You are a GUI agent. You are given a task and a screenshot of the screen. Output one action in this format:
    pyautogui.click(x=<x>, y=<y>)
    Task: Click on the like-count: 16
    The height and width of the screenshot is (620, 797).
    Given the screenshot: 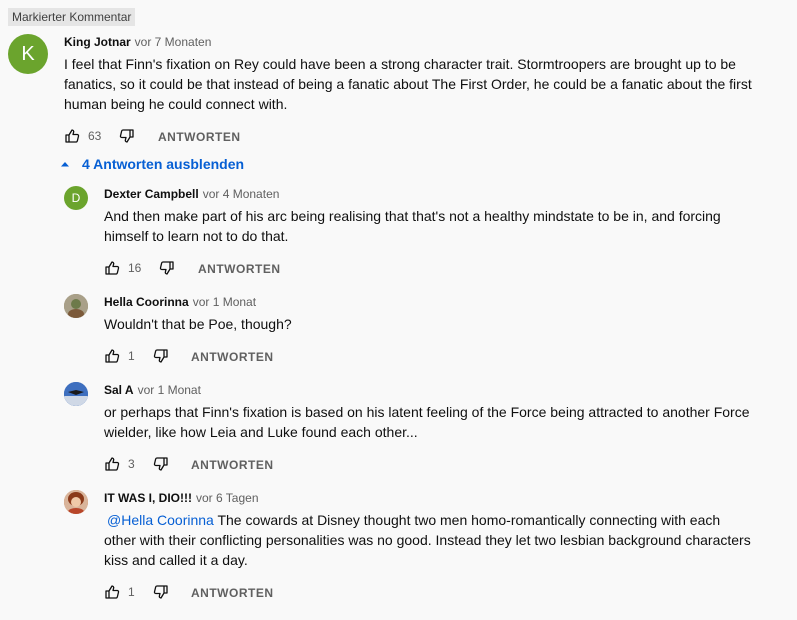 What is the action you would take?
    pyautogui.click(x=135, y=268)
    